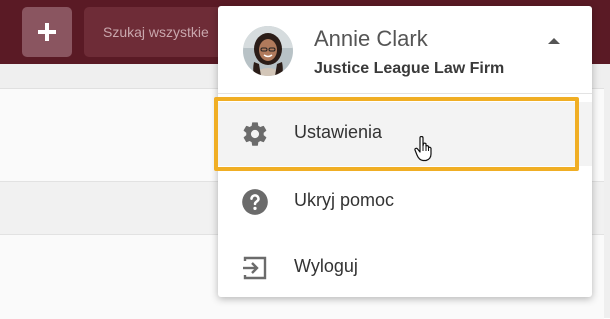 This screenshot has height=319, width=610. I want to click on add-button, so click(47, 32).